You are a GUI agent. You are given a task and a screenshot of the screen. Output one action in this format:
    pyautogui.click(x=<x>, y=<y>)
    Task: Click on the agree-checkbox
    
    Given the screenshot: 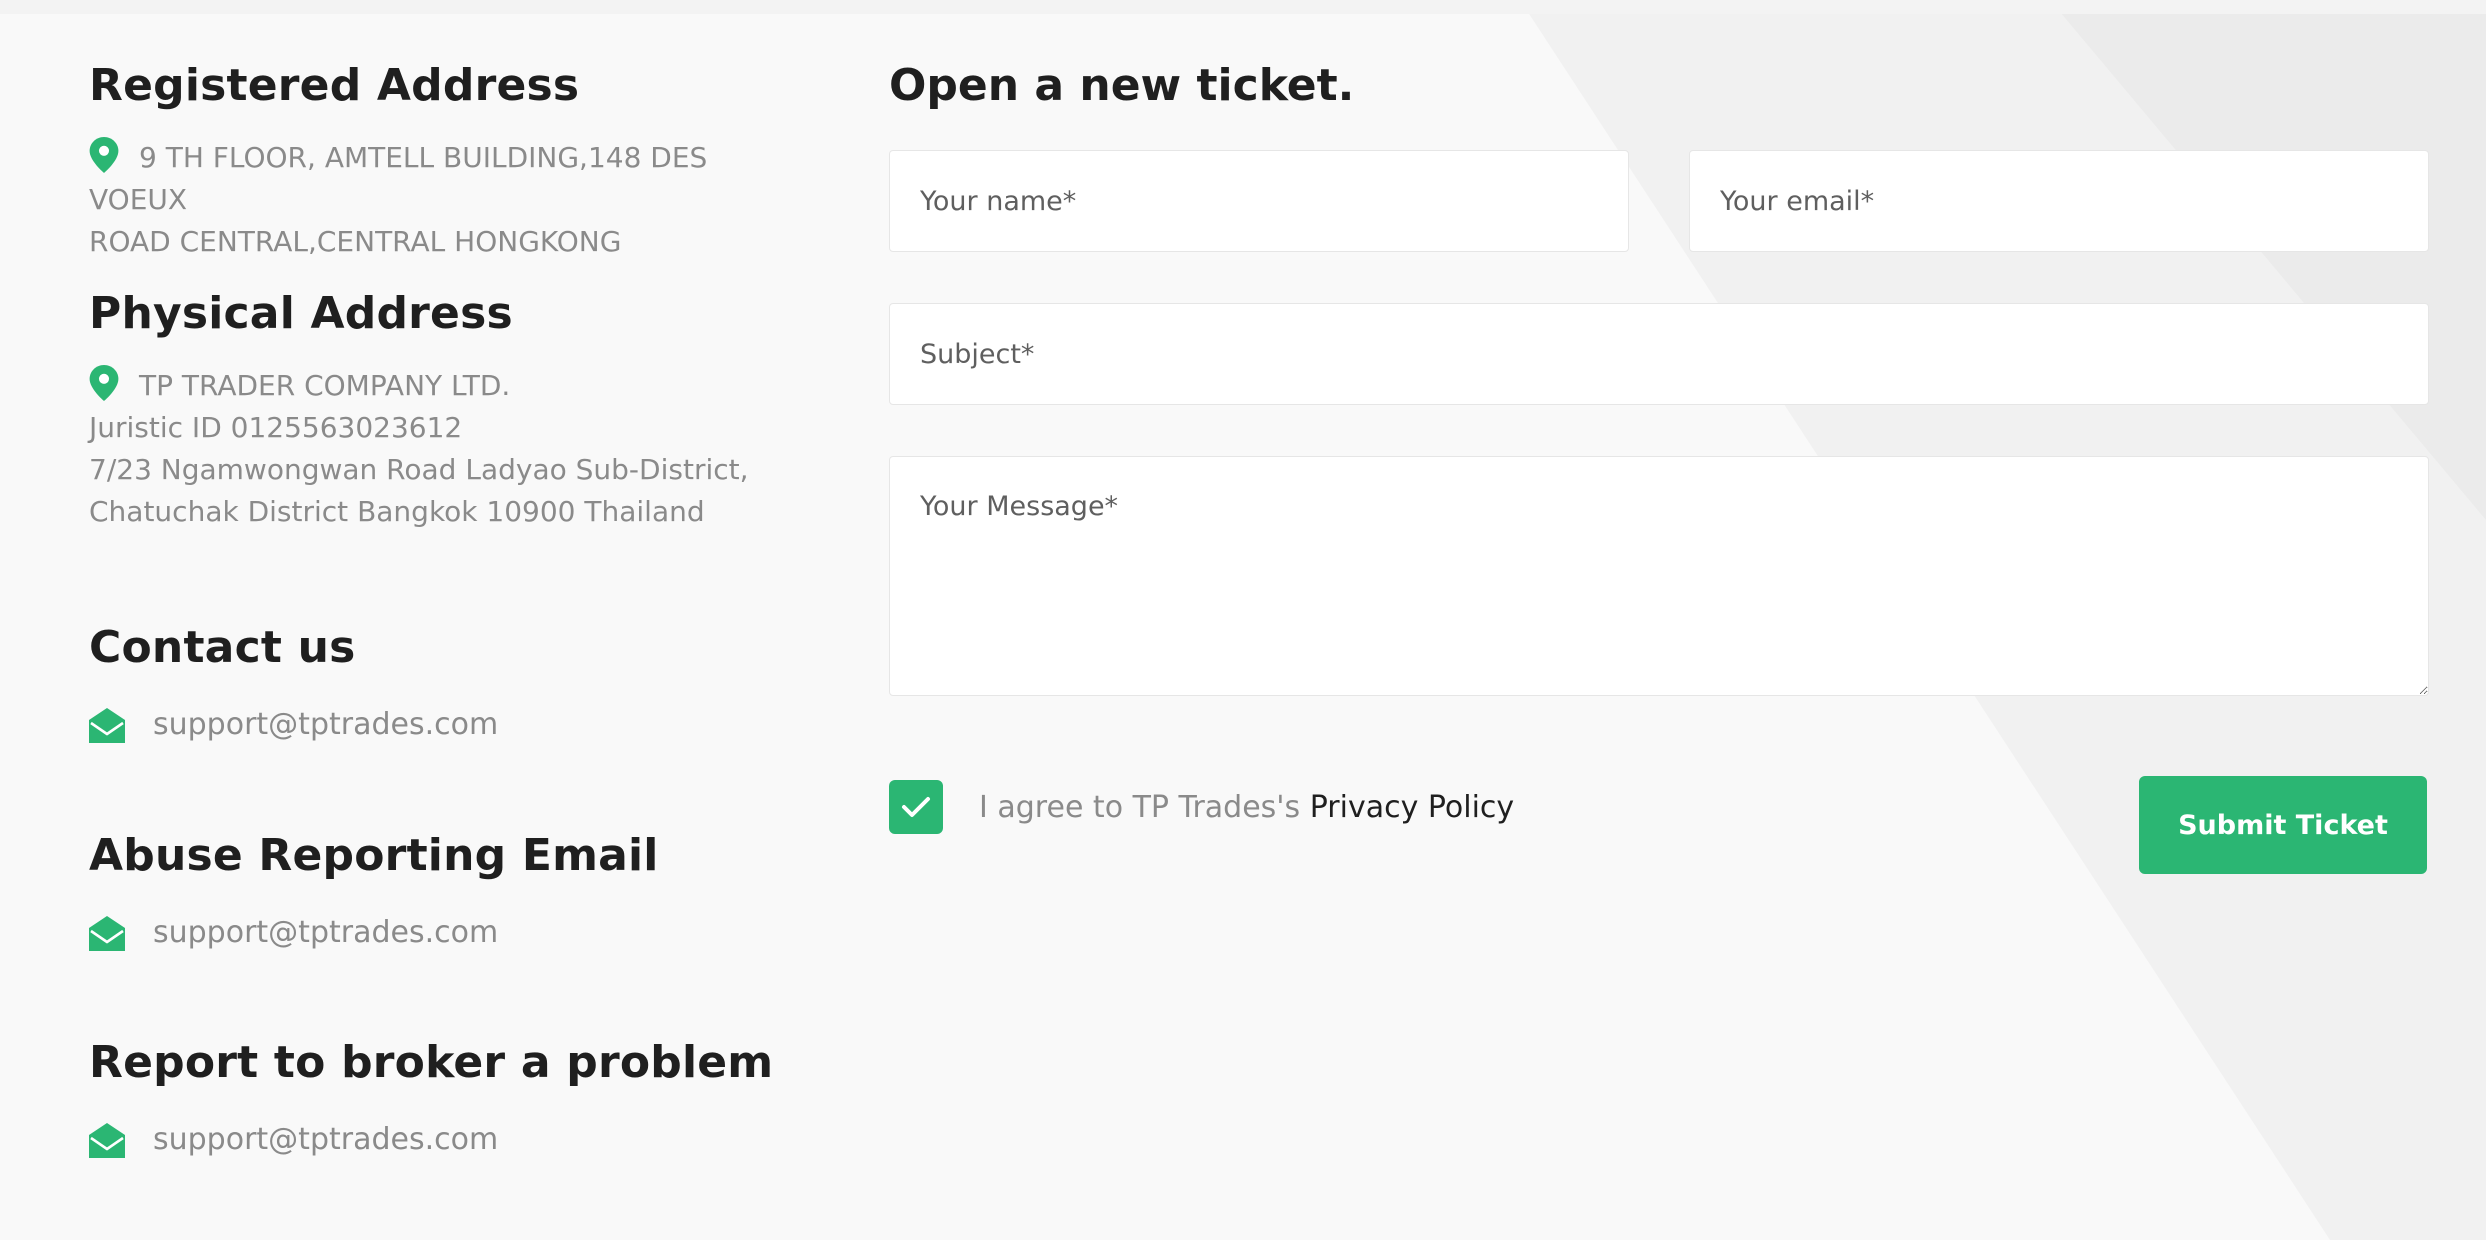 What is the action you would take?
    pyautogui.click(x=916, y=807)
    